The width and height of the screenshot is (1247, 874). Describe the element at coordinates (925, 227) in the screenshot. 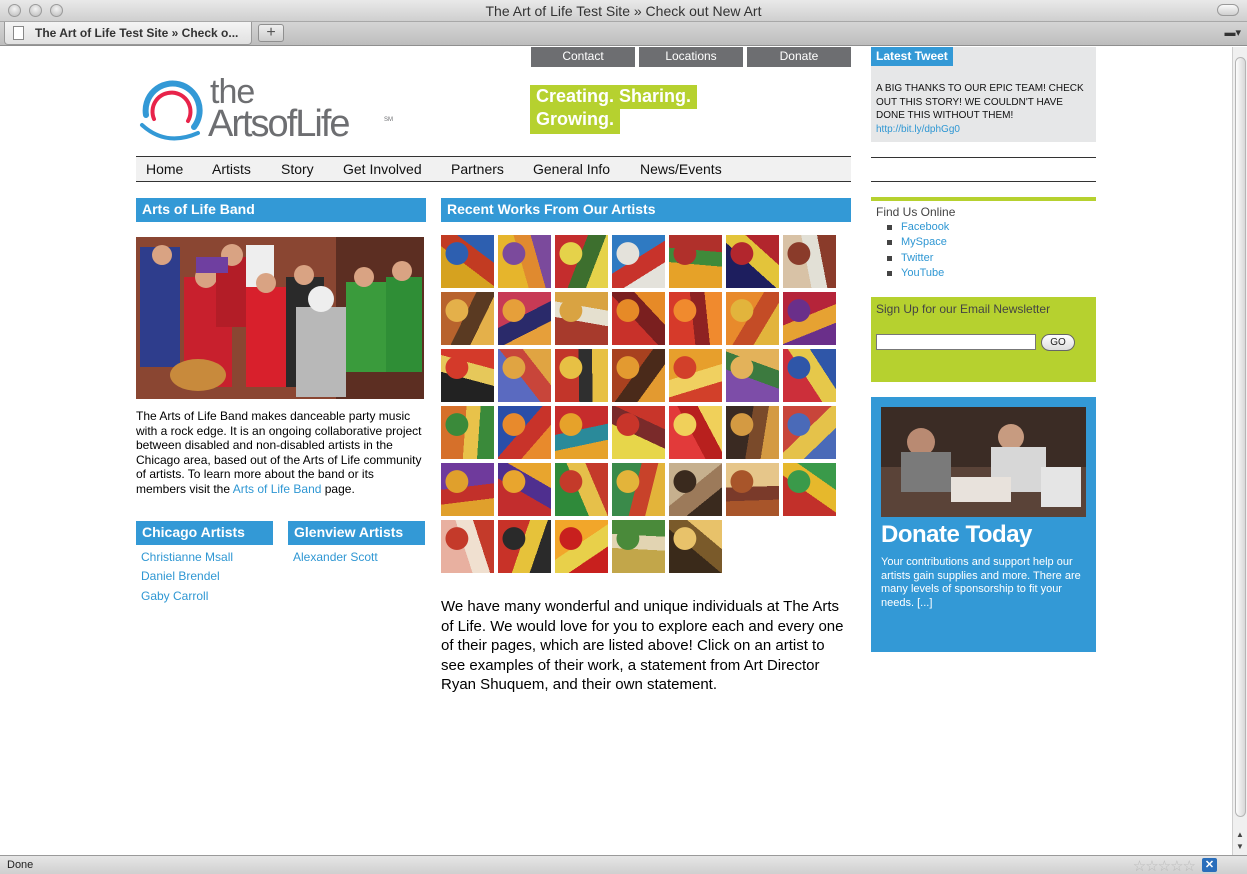

I see `facebook-link: Facebook` at that location.